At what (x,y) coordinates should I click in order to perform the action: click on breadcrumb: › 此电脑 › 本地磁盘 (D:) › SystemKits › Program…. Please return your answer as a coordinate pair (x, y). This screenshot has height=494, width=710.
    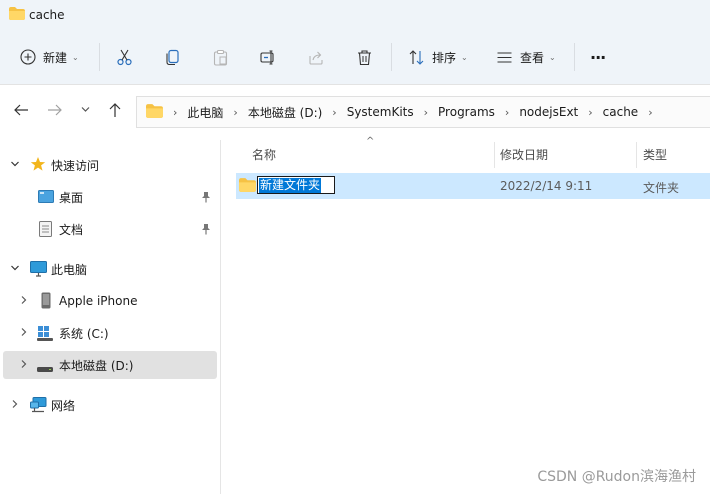
    Looking at the image, I should click on (413, 112).